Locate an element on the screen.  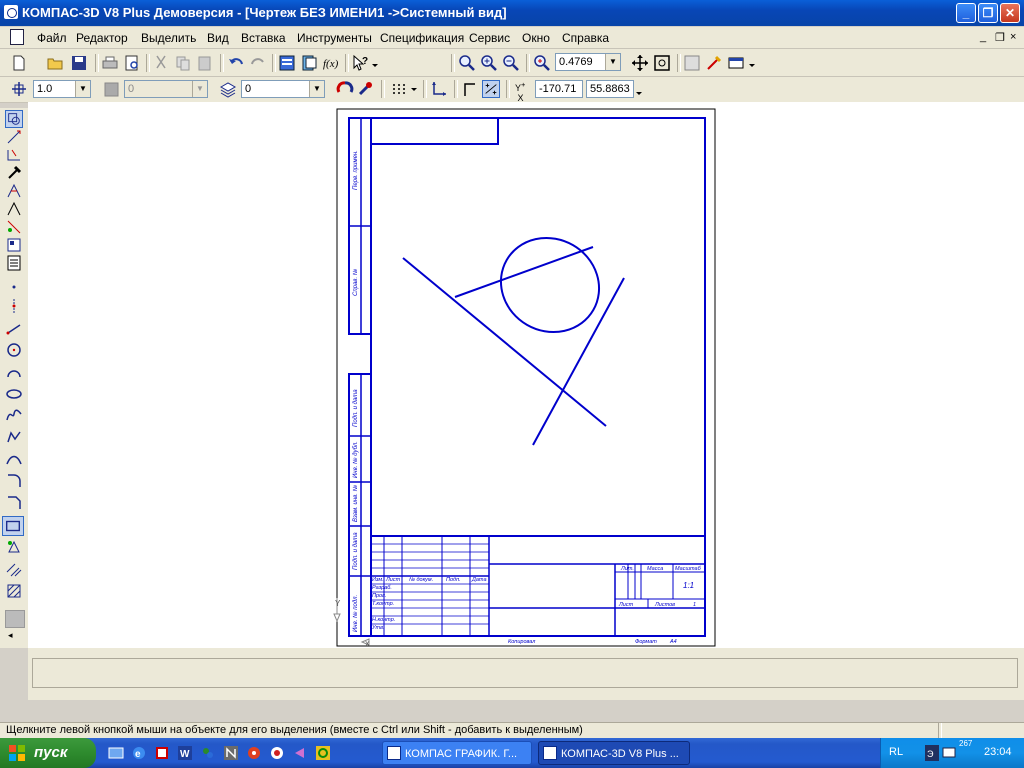
zoom-scale-combo: 0.4769 ▼ is located at coordinates (588, 62).